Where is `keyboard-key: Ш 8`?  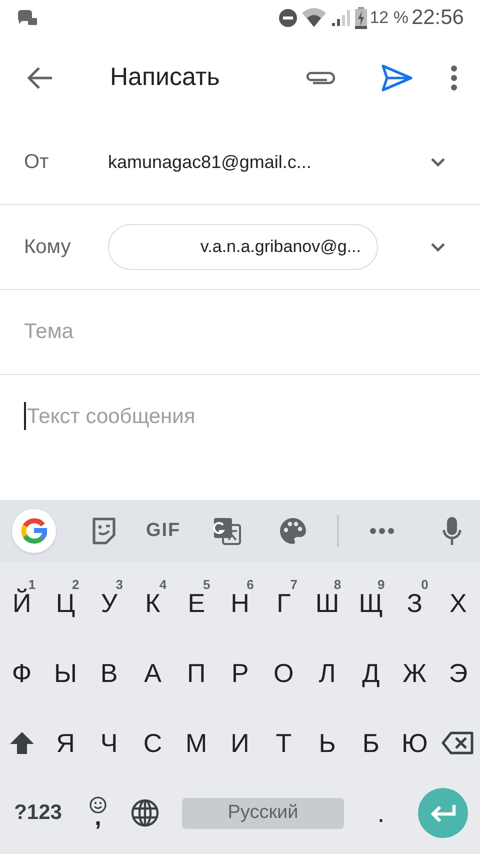
keyboard-key: Ш 8 is located at coordinates (327, 603).